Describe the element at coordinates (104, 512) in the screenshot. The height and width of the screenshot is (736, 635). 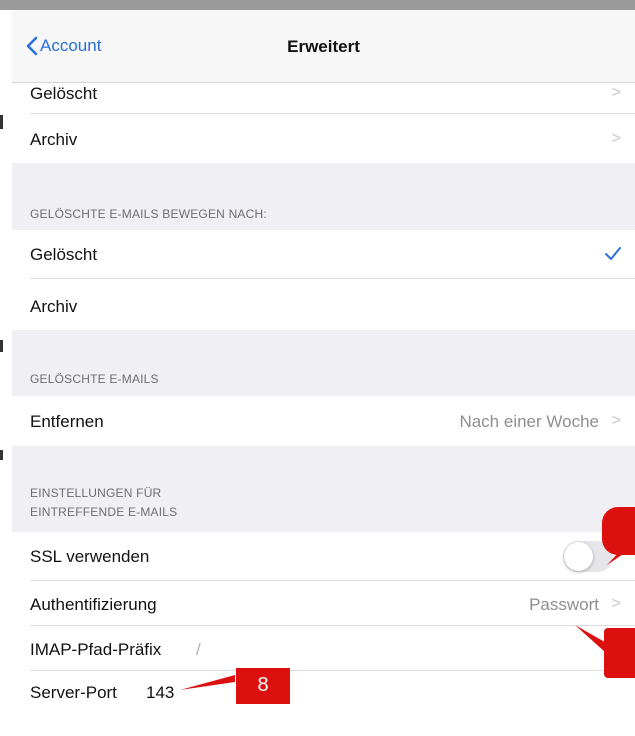
I see `section-header-line: EINTREFFENDE E-MAILS` at that location.